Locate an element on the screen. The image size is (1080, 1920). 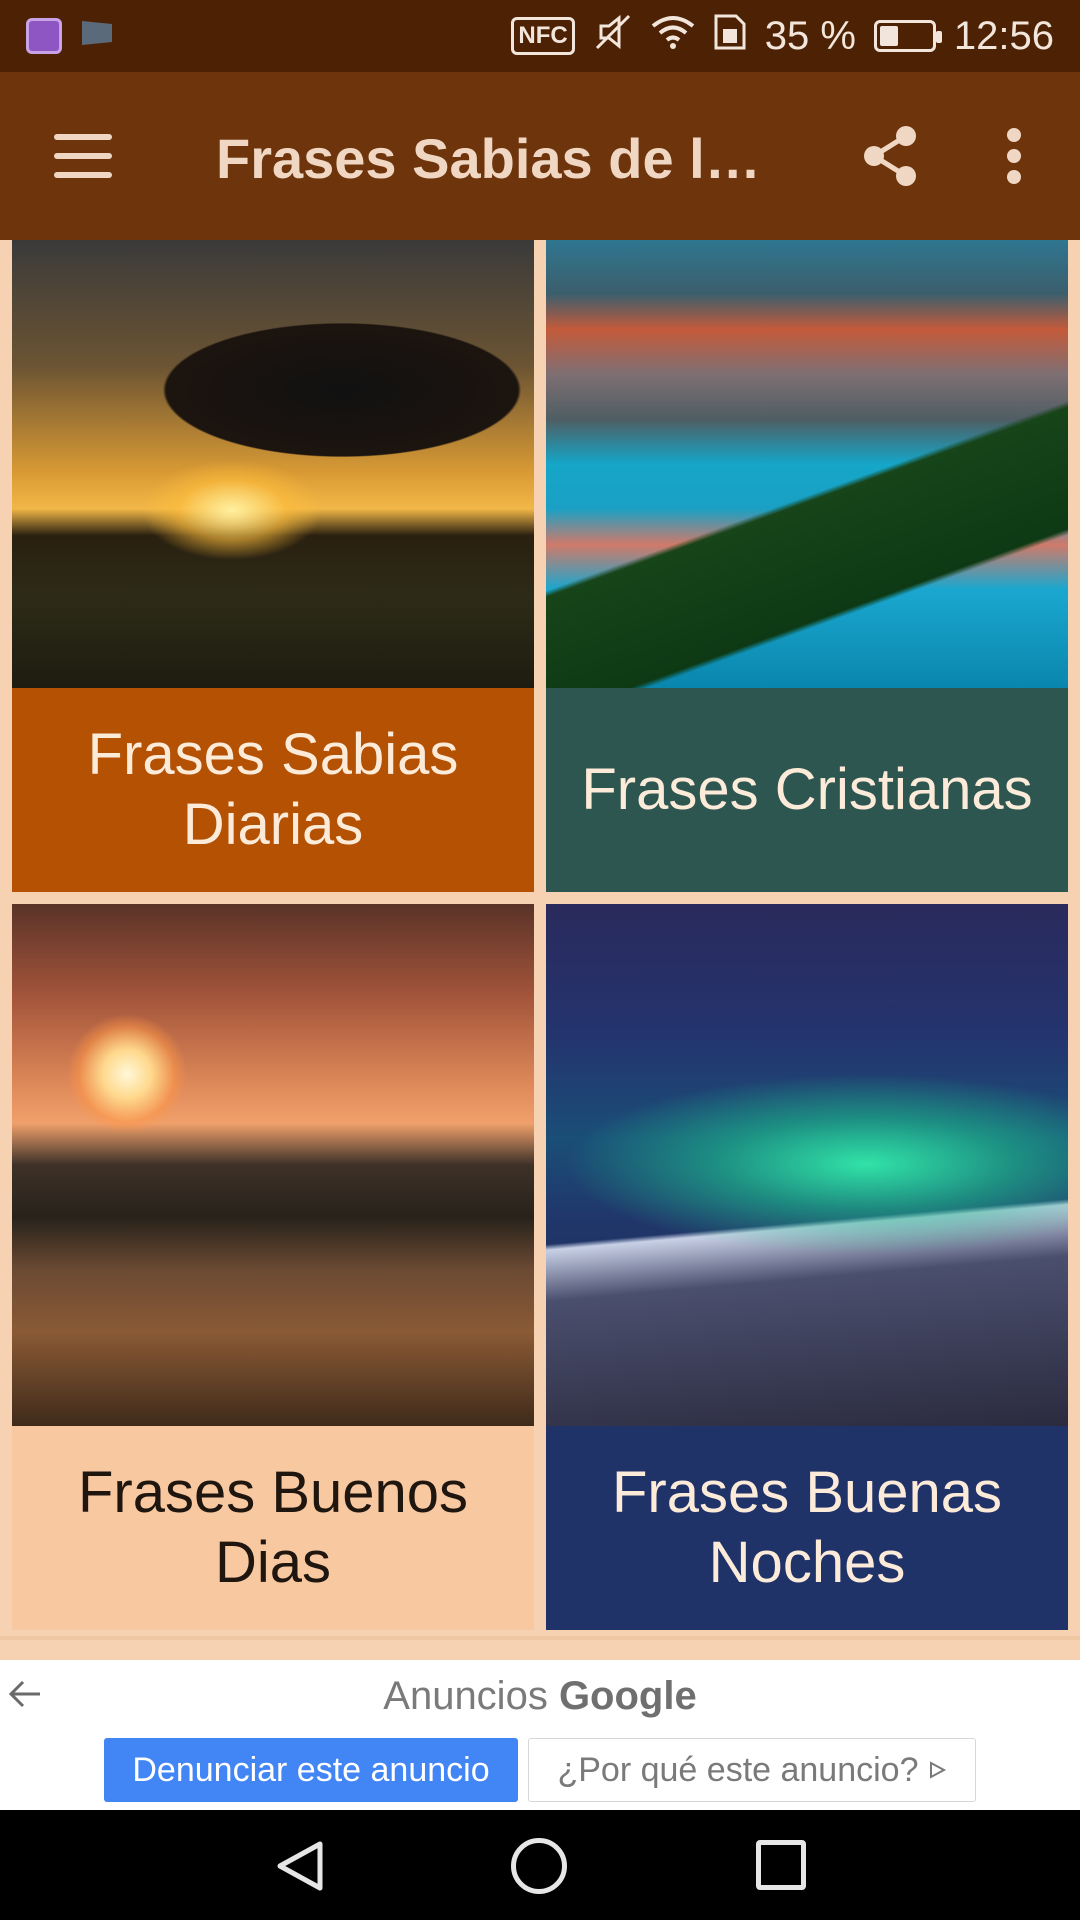
home-icon is located at coordinates (539, 1866).